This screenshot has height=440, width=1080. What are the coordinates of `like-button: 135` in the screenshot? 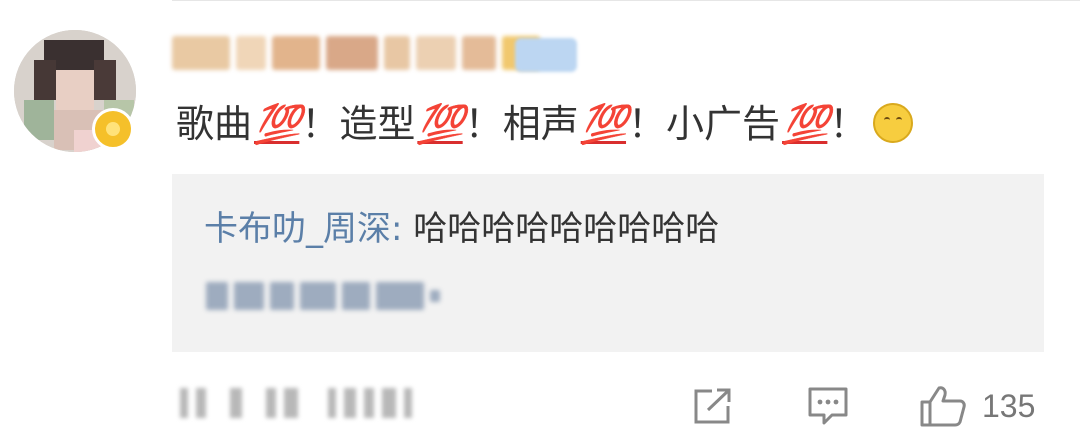 It's located at (976, 406).